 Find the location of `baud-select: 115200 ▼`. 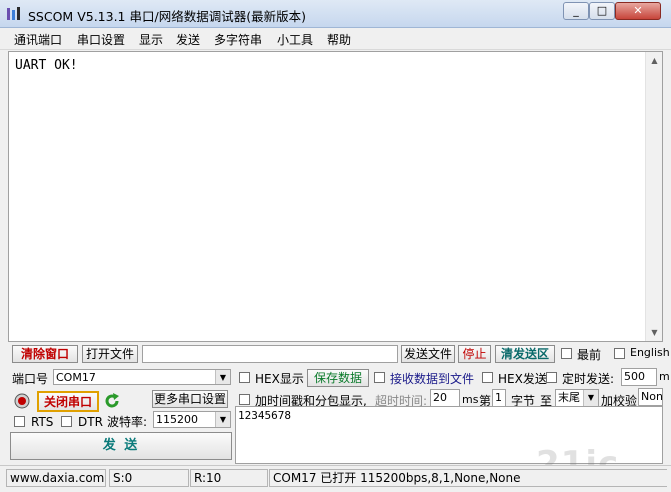

baud-select: 115200 ▼ is located at coordinates (192, 419).